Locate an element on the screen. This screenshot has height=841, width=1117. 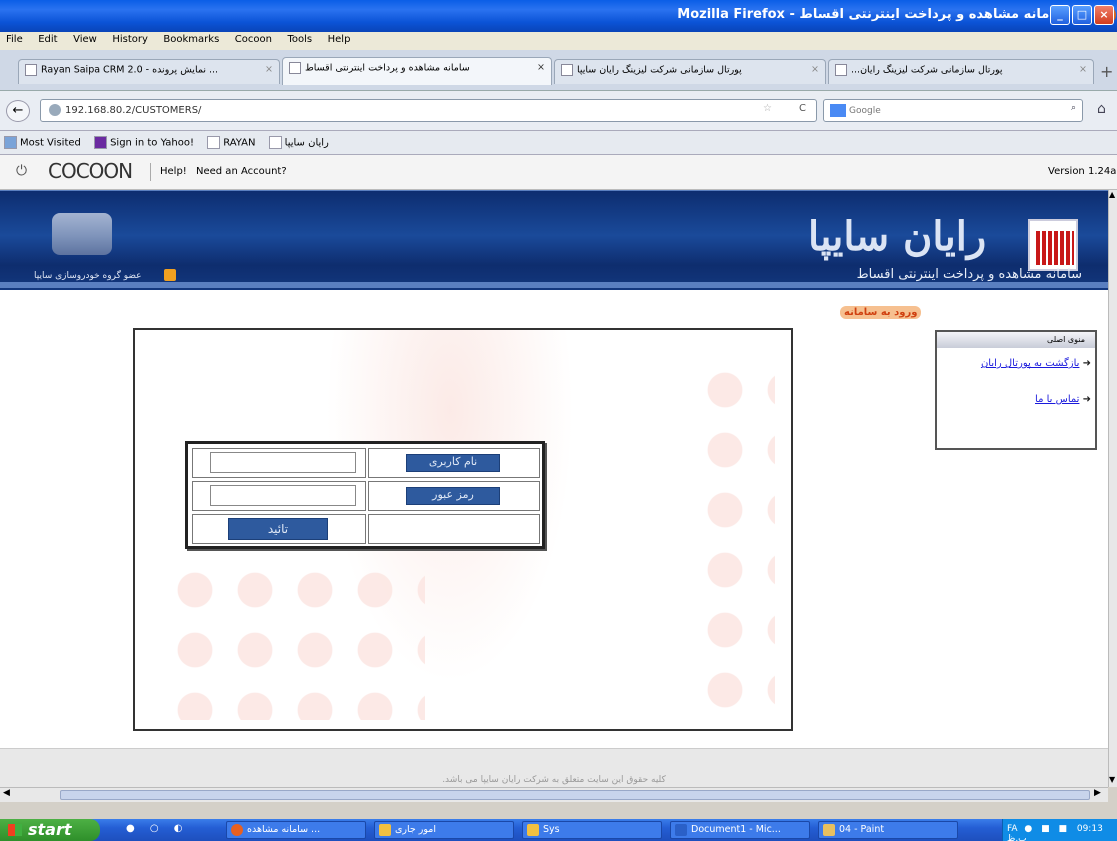
vertical-scrollbar: ▲ ▼ is located at coordinates (1112, 488).